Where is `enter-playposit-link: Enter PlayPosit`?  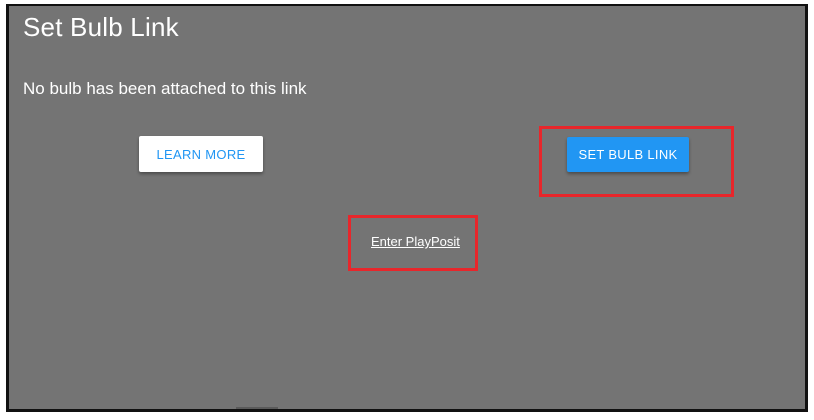
enter-playposit-link: Enter PlayPosit is located at coordinates (415, 241).